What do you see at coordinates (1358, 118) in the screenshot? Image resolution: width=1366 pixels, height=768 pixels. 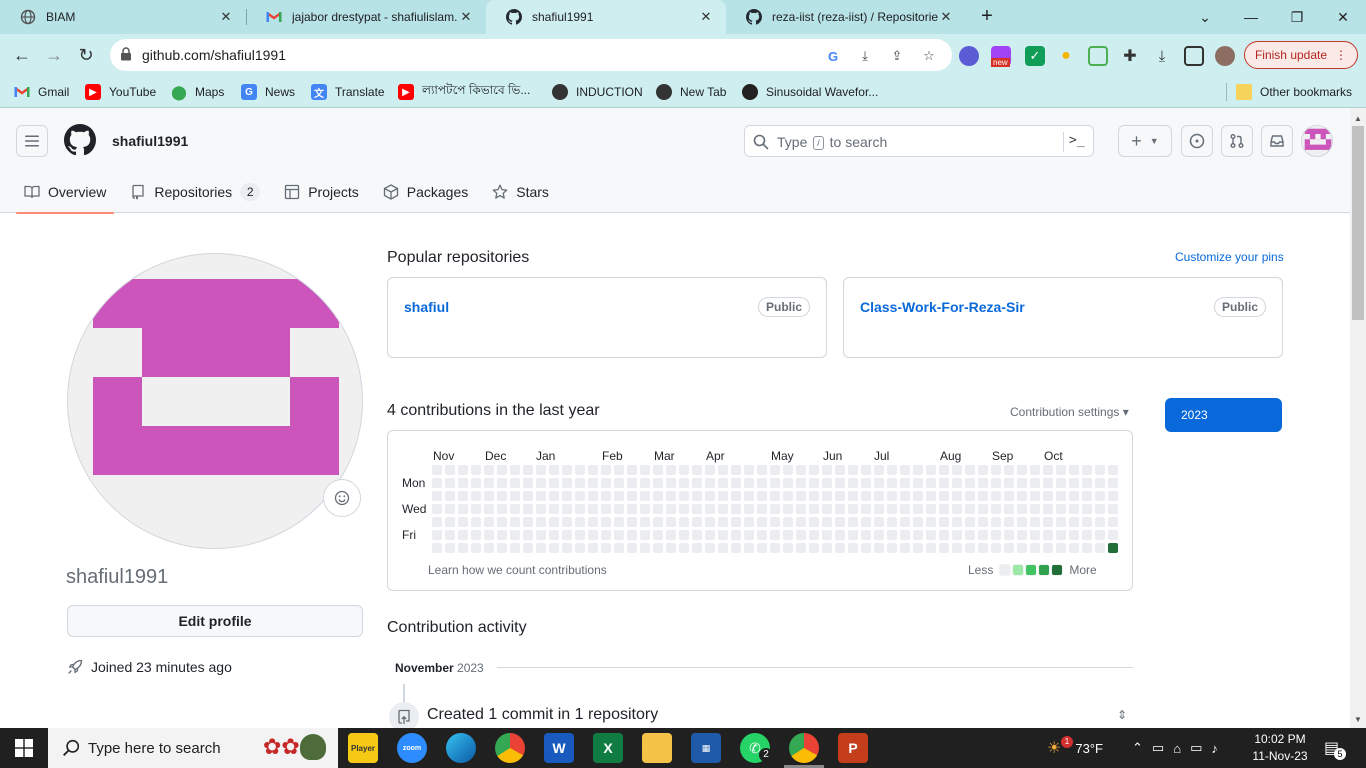 I see `scroll-up-arrow-icon: ▲` at bounding box center [1358, 118].